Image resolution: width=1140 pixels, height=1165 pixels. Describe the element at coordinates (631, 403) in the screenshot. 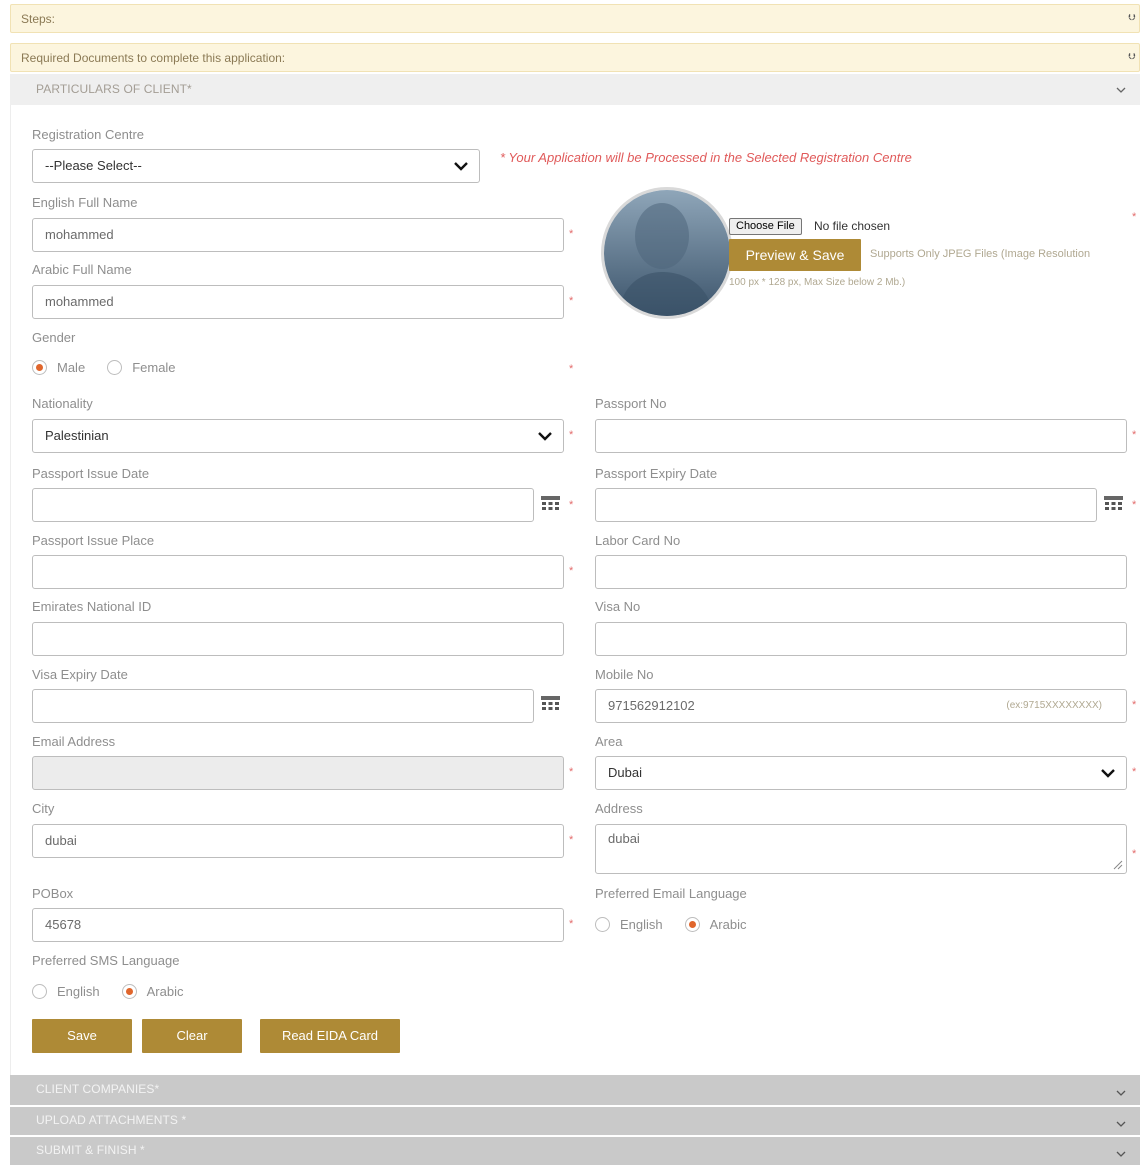

I see `passport-no-label: Passport No` at that location.